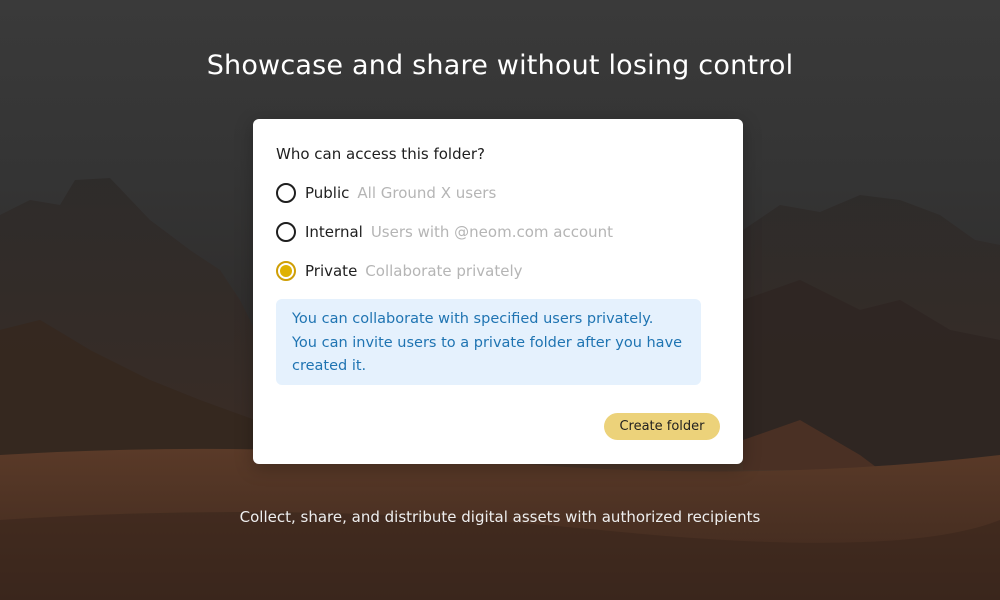 The width and height of the screenshot is (1000, 600). Describe the element at coordinates (427, 193) in the screenshot. I see `option-public-description: All Ground X users` at that location.